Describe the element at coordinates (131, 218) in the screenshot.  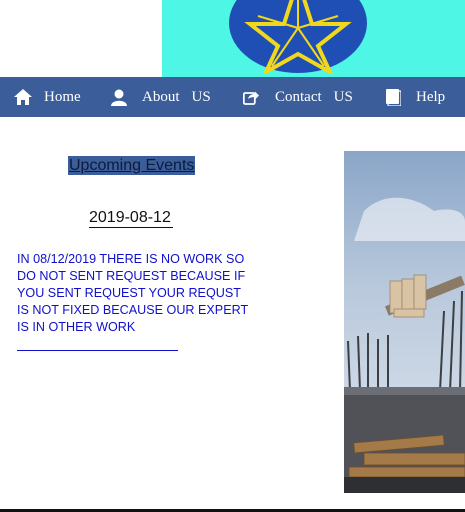
I see `event-date: 2019-08-12` at that location.